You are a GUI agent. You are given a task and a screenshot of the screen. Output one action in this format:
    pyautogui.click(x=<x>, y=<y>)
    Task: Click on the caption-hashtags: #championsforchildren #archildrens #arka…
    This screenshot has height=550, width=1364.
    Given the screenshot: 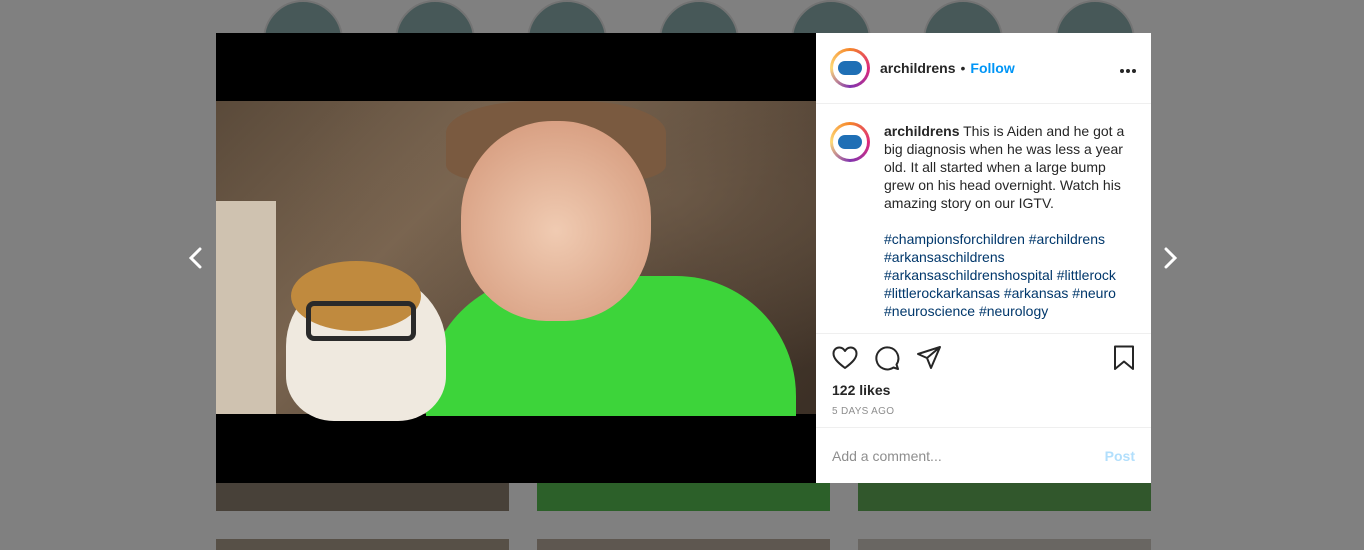 What is the action you would take?
    pyautogui.click(x=1006, y=275)
    